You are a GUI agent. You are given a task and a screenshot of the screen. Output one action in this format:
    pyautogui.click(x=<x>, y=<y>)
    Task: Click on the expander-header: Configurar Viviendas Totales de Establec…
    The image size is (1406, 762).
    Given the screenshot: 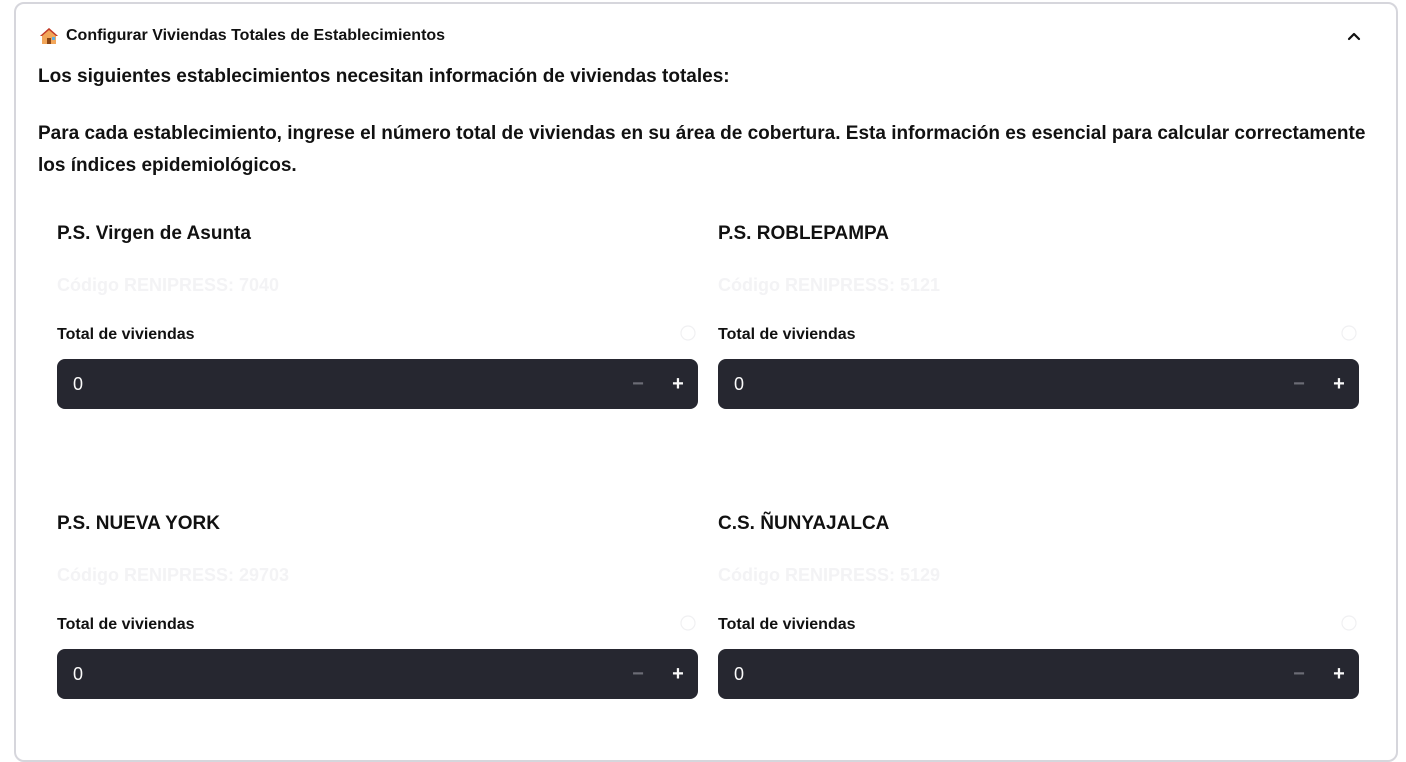 What is the action you would take?
    pyautogui.click(x=706, y=36)
    